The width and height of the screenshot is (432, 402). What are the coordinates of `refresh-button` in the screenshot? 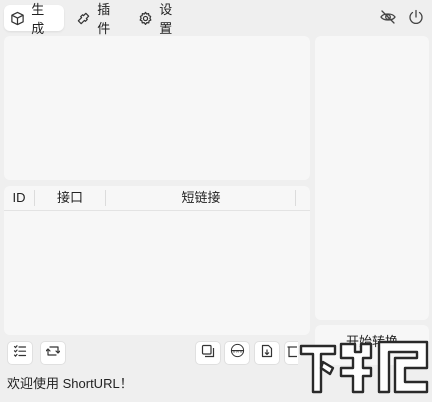 It's located at (53, 353).